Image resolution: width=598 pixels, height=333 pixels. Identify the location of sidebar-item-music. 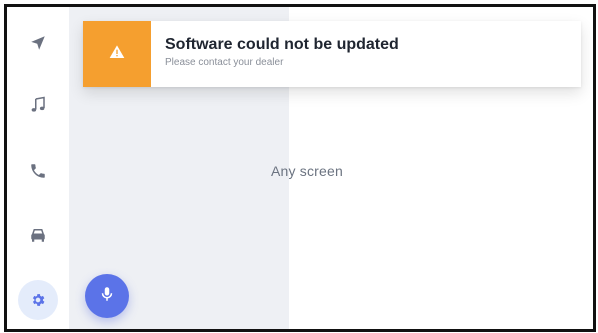
(38, 105).